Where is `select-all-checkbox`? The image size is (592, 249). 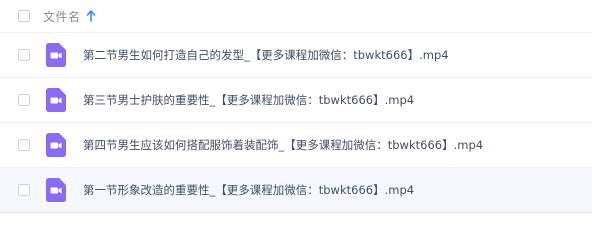 select-all-checkbox is located at coordinates (24, 16).